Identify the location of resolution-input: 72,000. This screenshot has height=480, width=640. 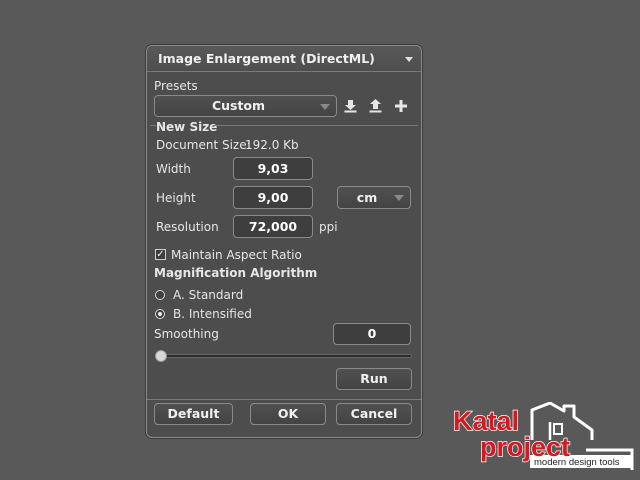
(273, 226).